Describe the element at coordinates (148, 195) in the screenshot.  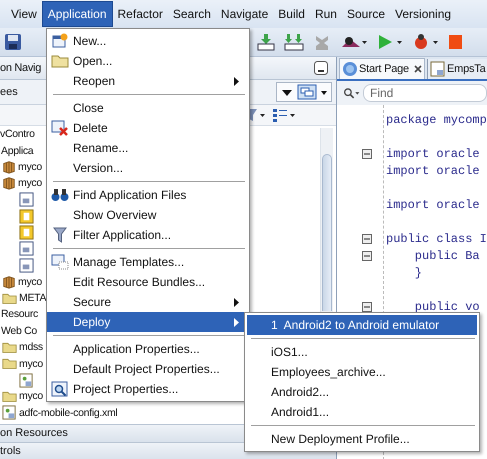
I see `menu-item: Find Application Files` at that location.